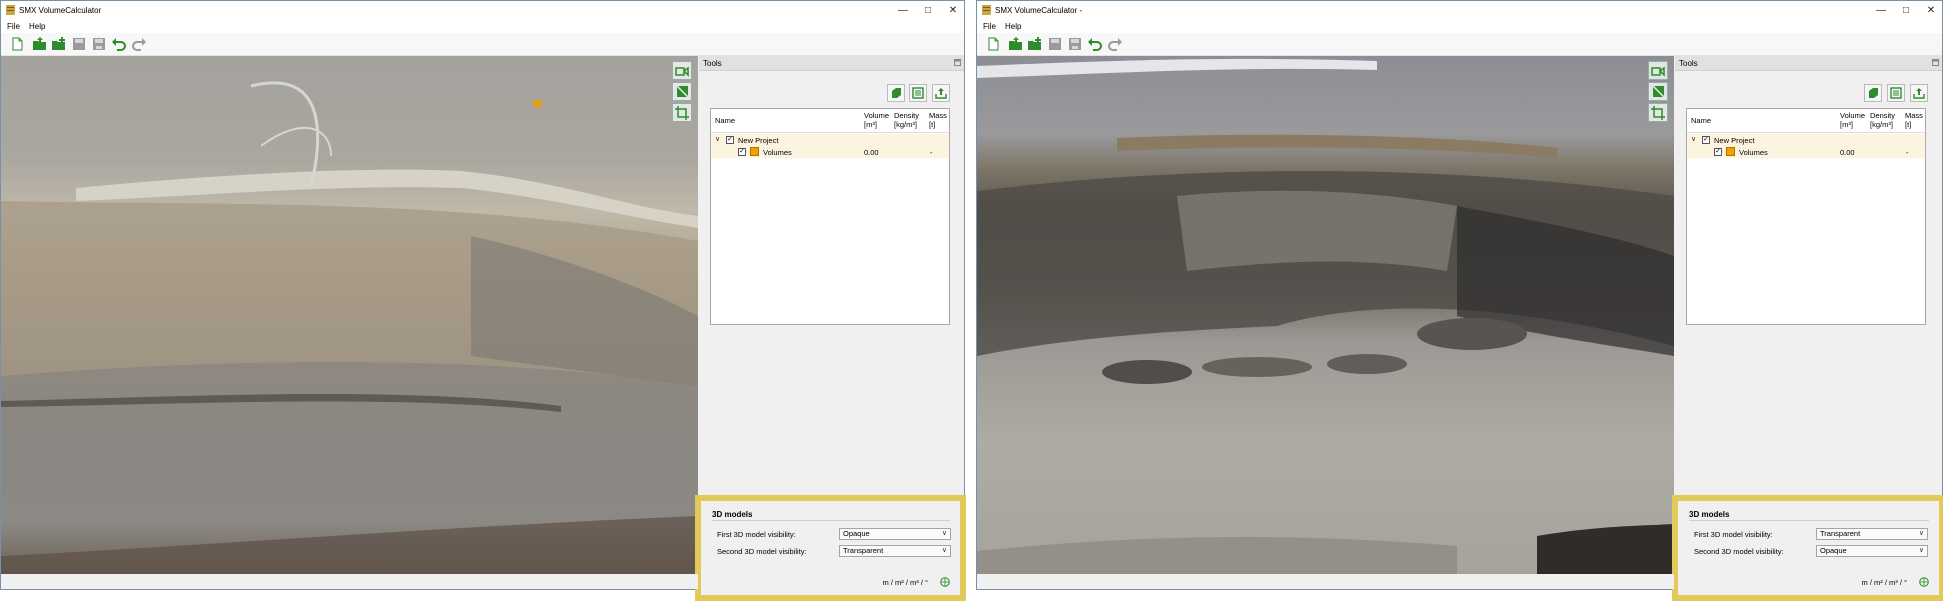  What do you see at coordinates (712, 63) in the screenshot?
I see `tools-panel-title: Tools` at bounding box center [712, 63].